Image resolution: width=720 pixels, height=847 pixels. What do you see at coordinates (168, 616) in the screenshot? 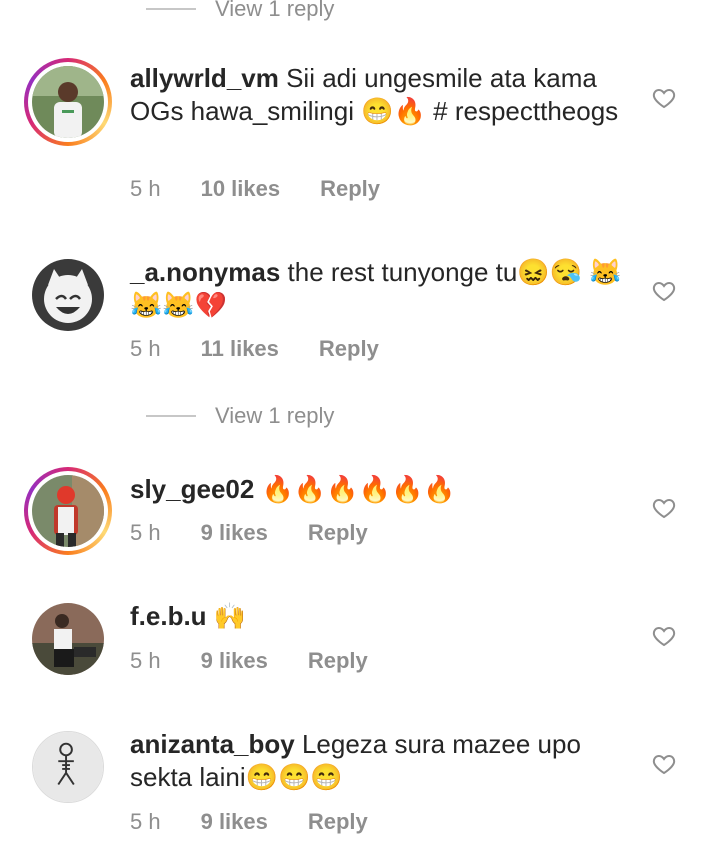
I see `comment-username: f.e.b.u` at bounding box center [168, 616].